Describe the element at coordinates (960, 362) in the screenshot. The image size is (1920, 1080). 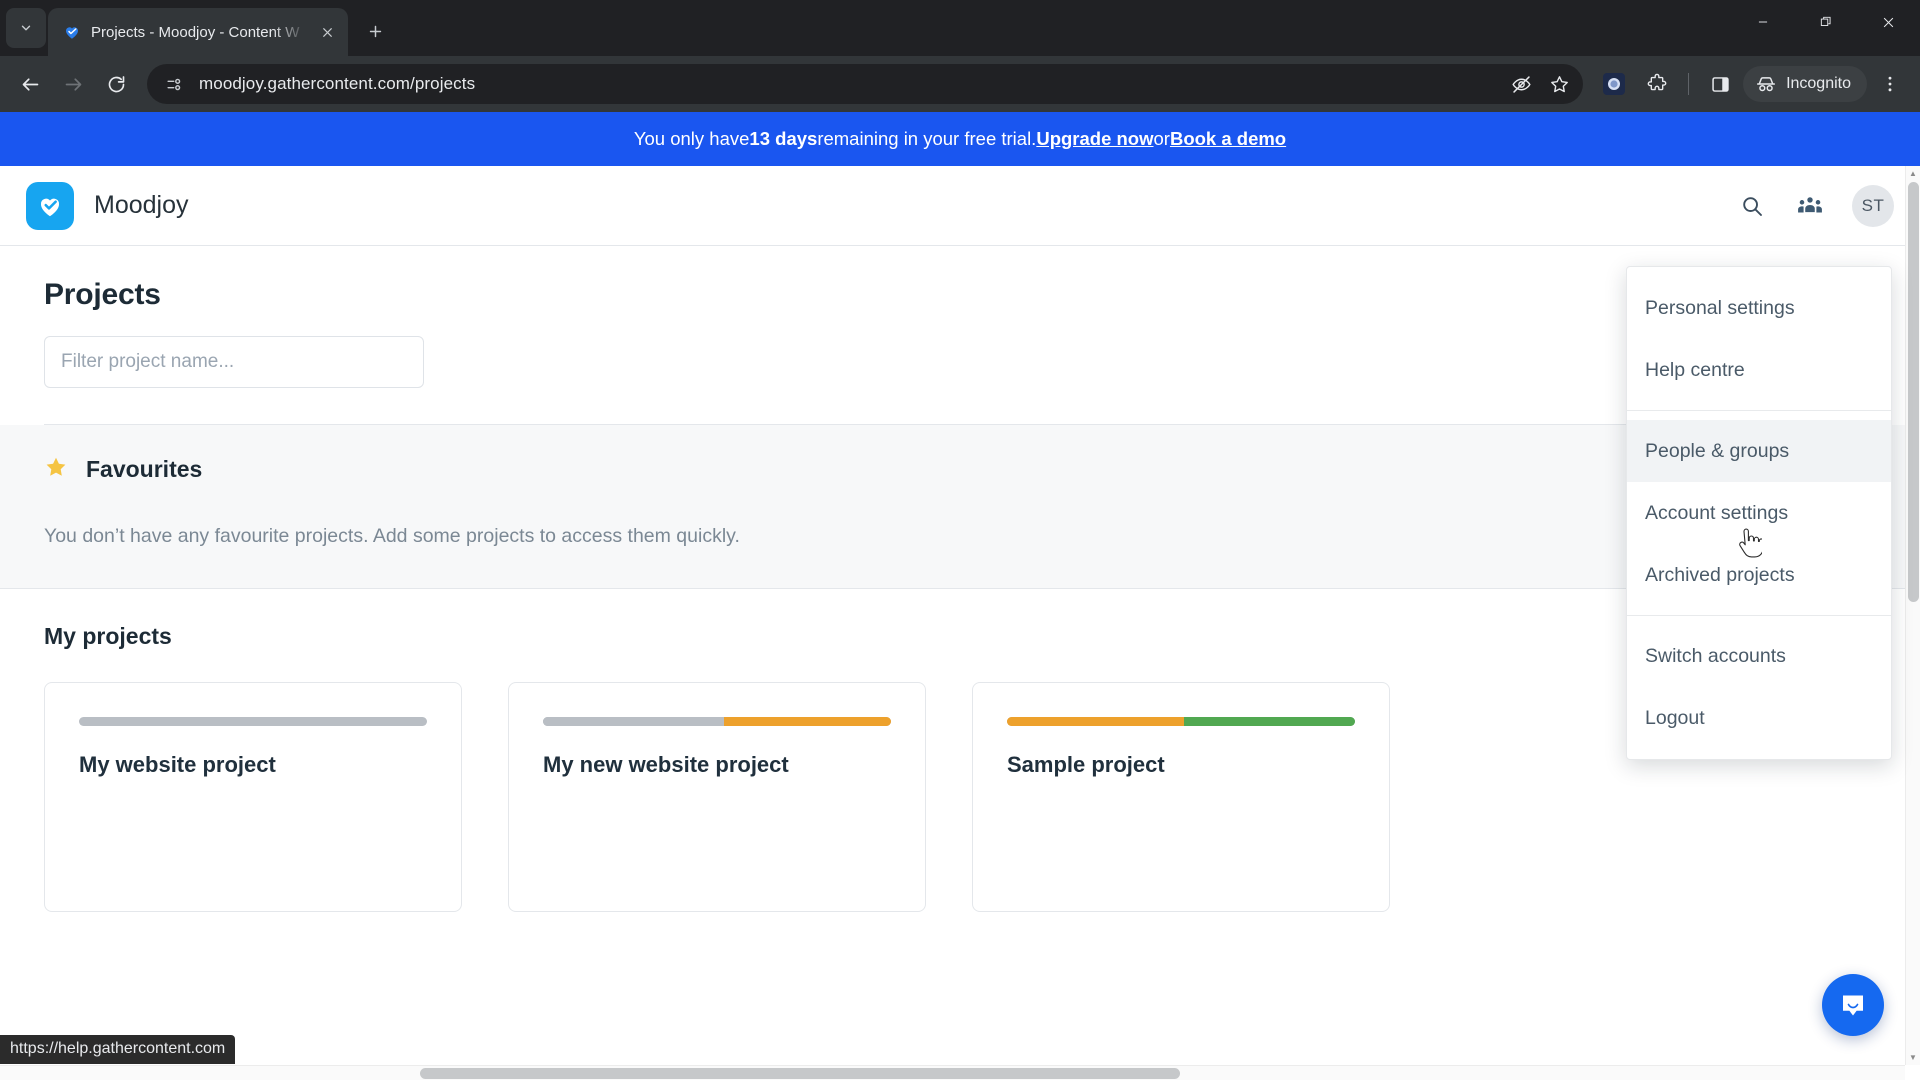
I see `projects-filter-row: Example projects` at that location.